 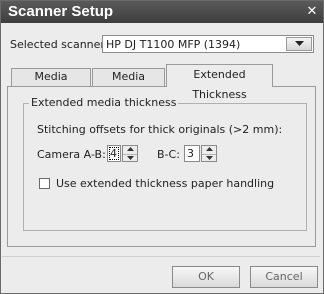 What do you see at coordinates (165, 183) in the screenshot?
I see `extended-thickness-checkbox-label: Use extended thickness paper handling` at bounding box center [165, 183].